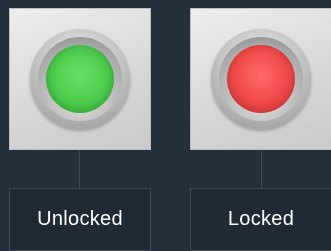 This screenshot has height=251, width=331. Describe the element at coordinates (261, 169) in the screenshot. I see `connector-line-locked` at that location.